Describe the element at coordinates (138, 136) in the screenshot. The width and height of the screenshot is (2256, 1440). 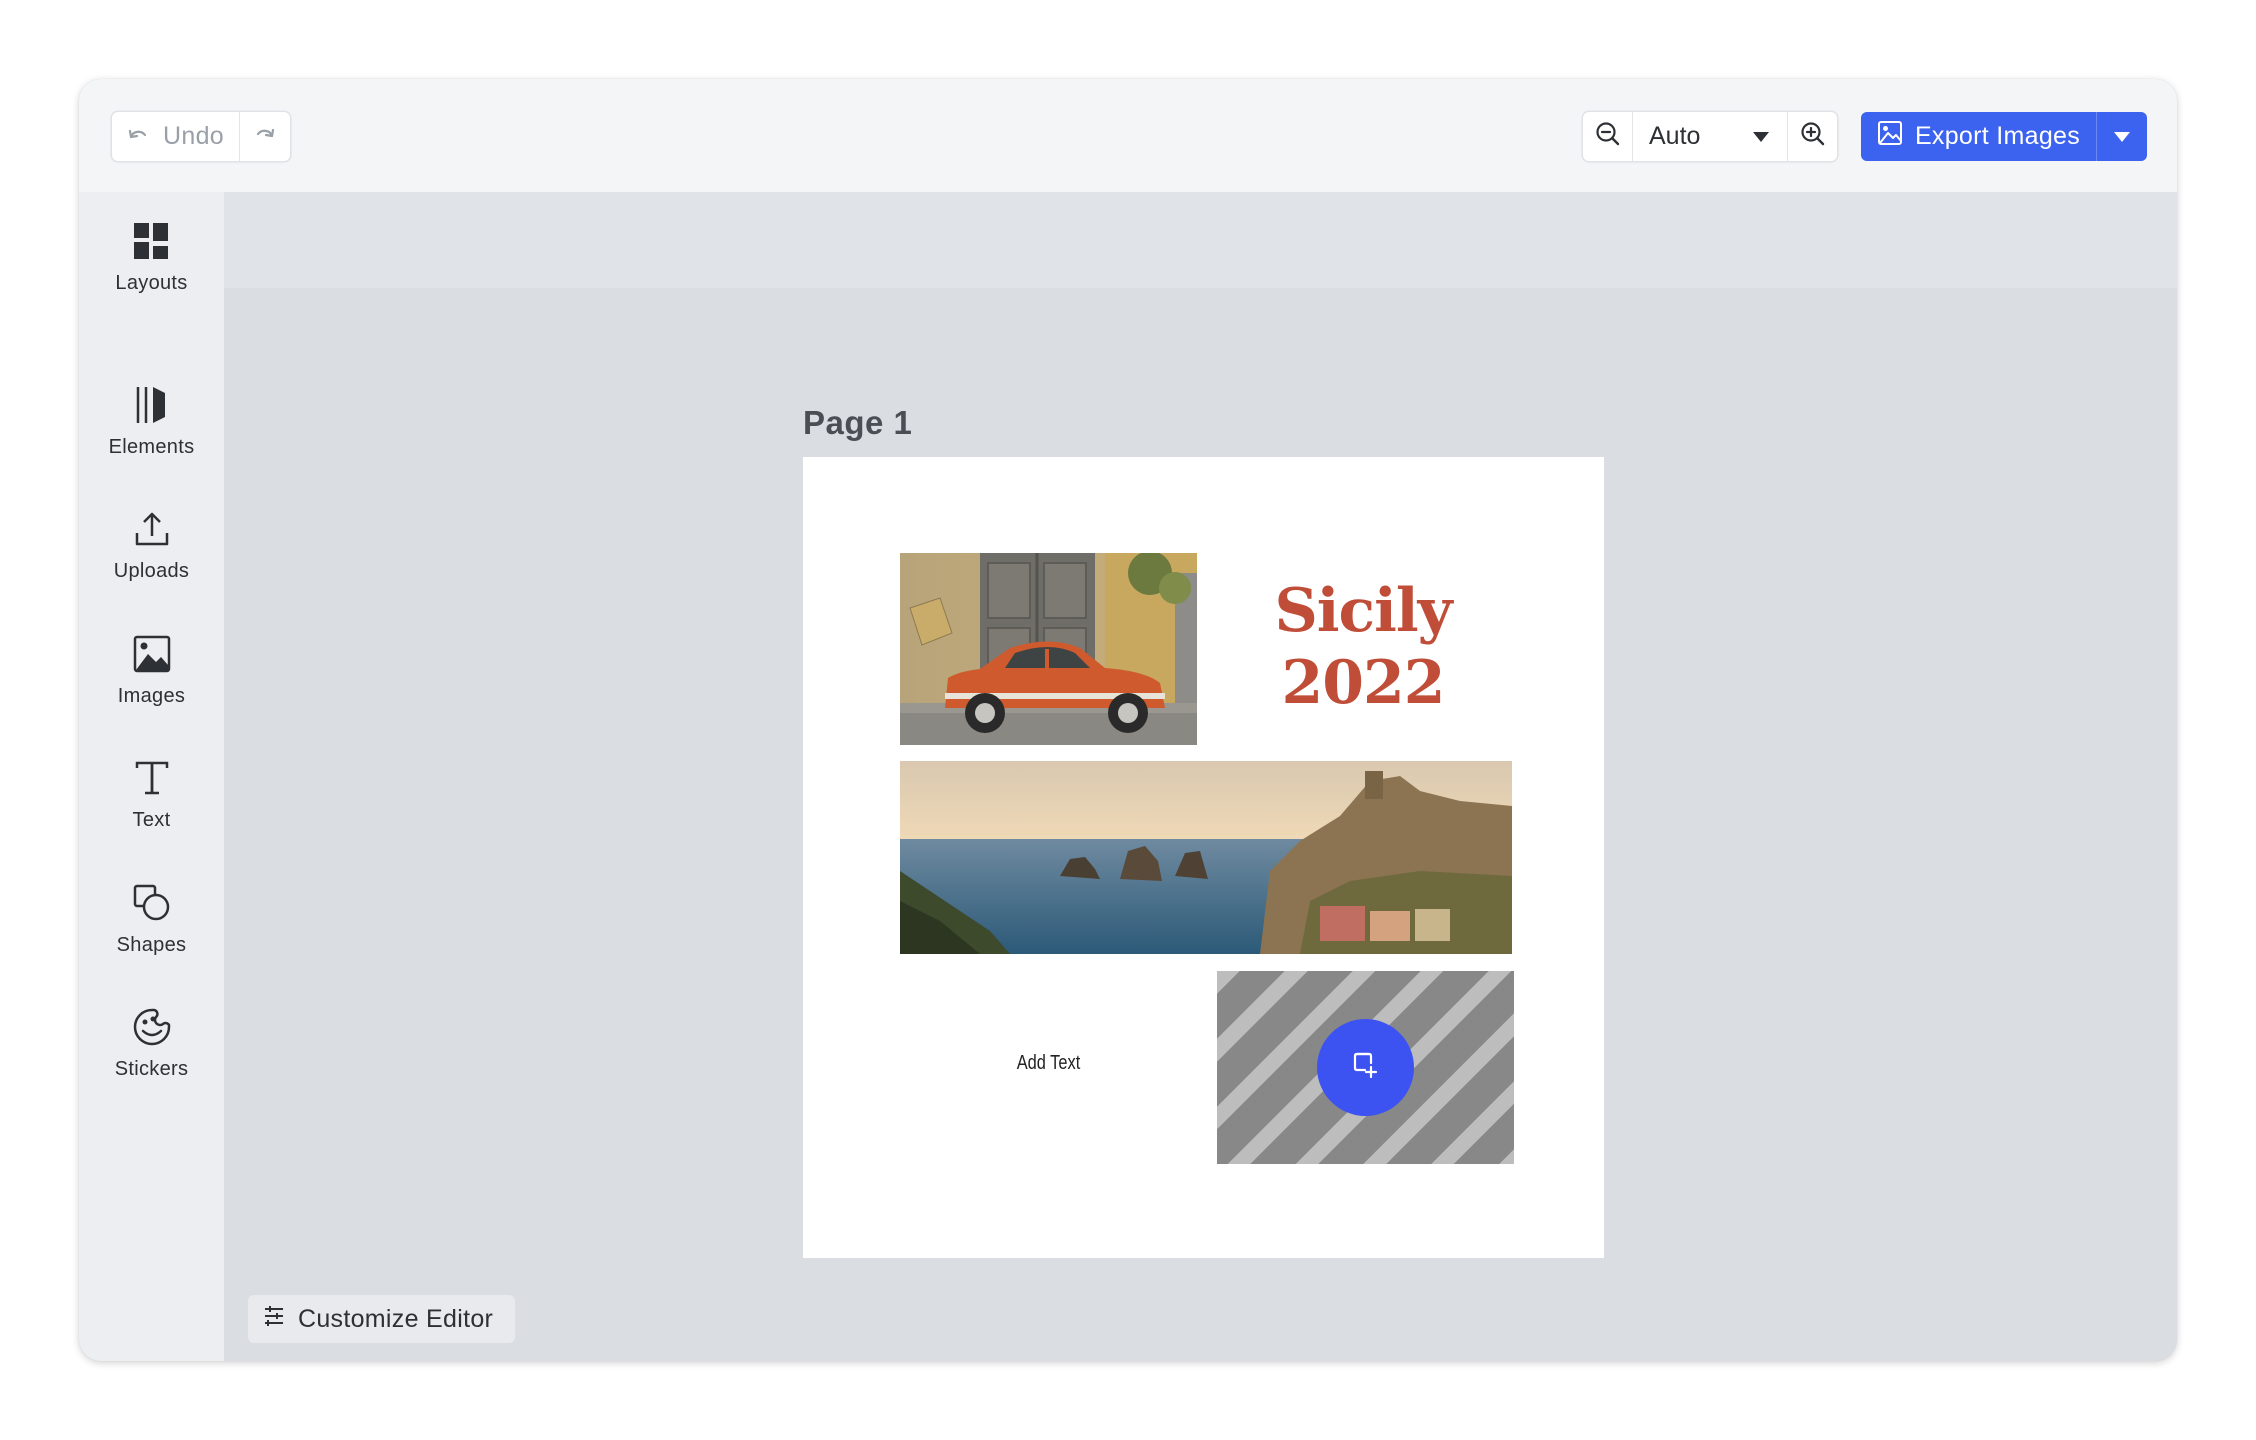
I see `undo-icon` at that location.